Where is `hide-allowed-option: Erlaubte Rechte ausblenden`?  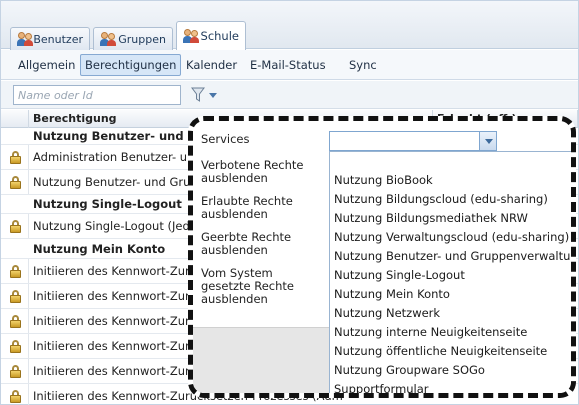 hide-allowed-option: Erlaubte Rechte ausblenden is located at coordinates (258, 208).